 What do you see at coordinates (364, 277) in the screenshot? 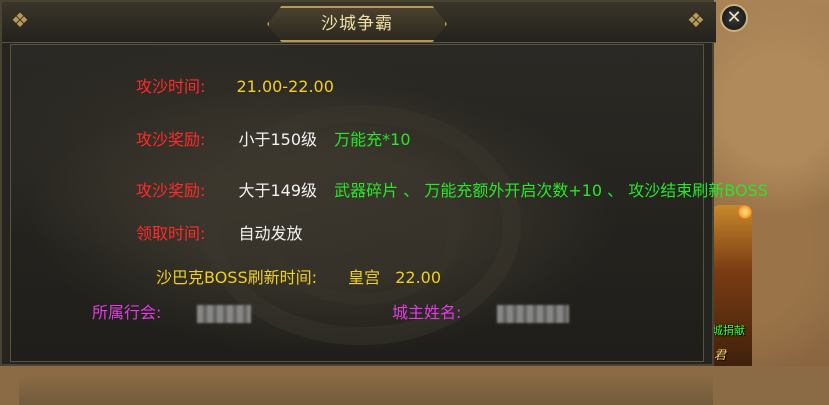
I see `boss-refresh-place: 皇宫` at bounding box center [364, 277].